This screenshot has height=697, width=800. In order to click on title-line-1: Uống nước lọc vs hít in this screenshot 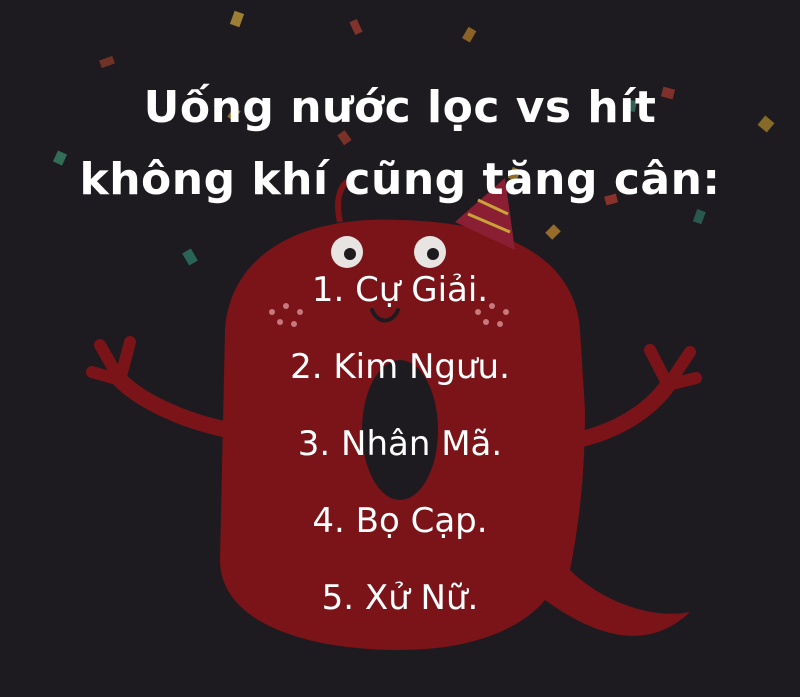, I will do `click(400, 107)`.